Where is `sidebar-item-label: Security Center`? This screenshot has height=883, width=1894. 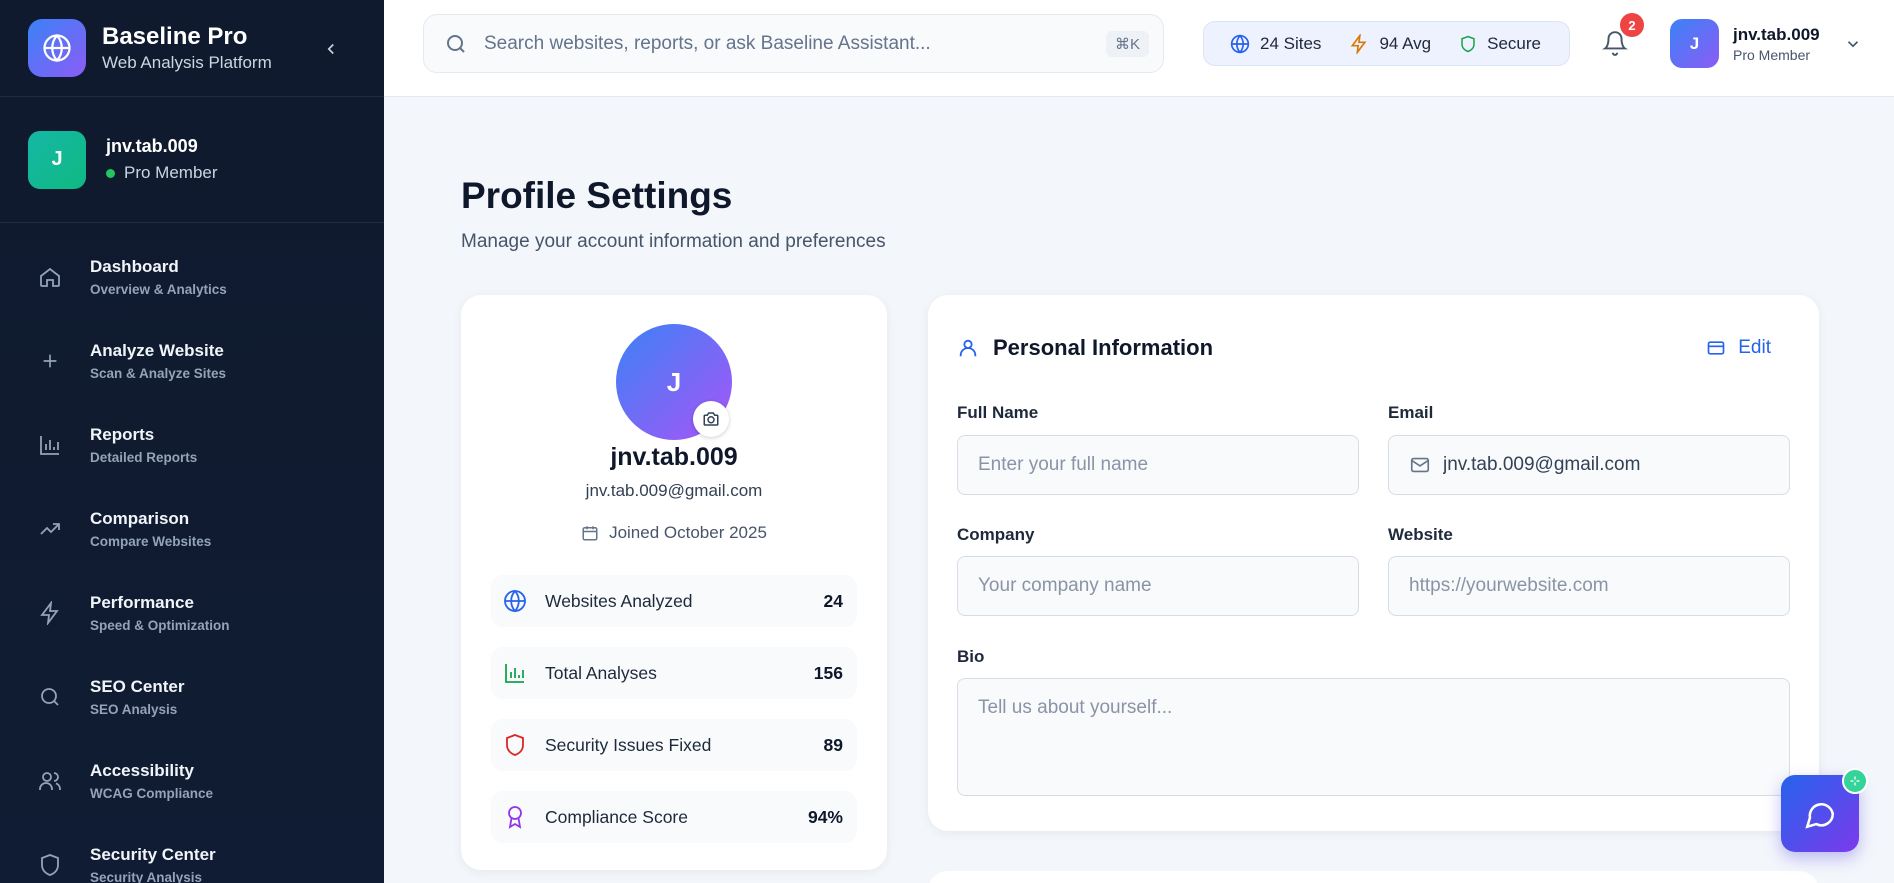
sidebar-item-label: Security Center is located at coordinates (153, 854).